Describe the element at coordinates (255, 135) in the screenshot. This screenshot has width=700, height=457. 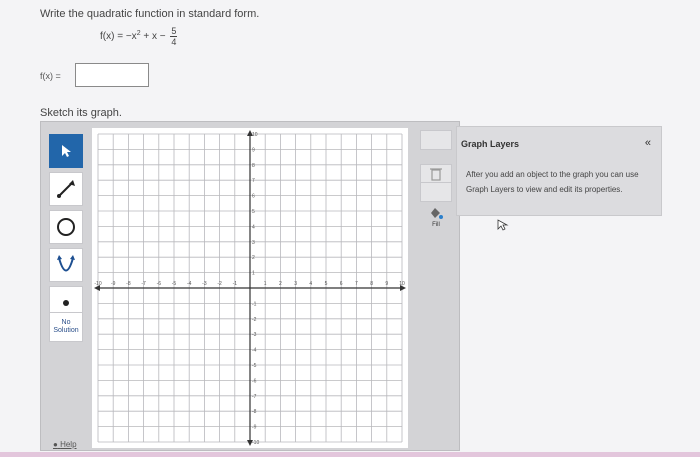
I see `y-tick-label: 10` at that location.